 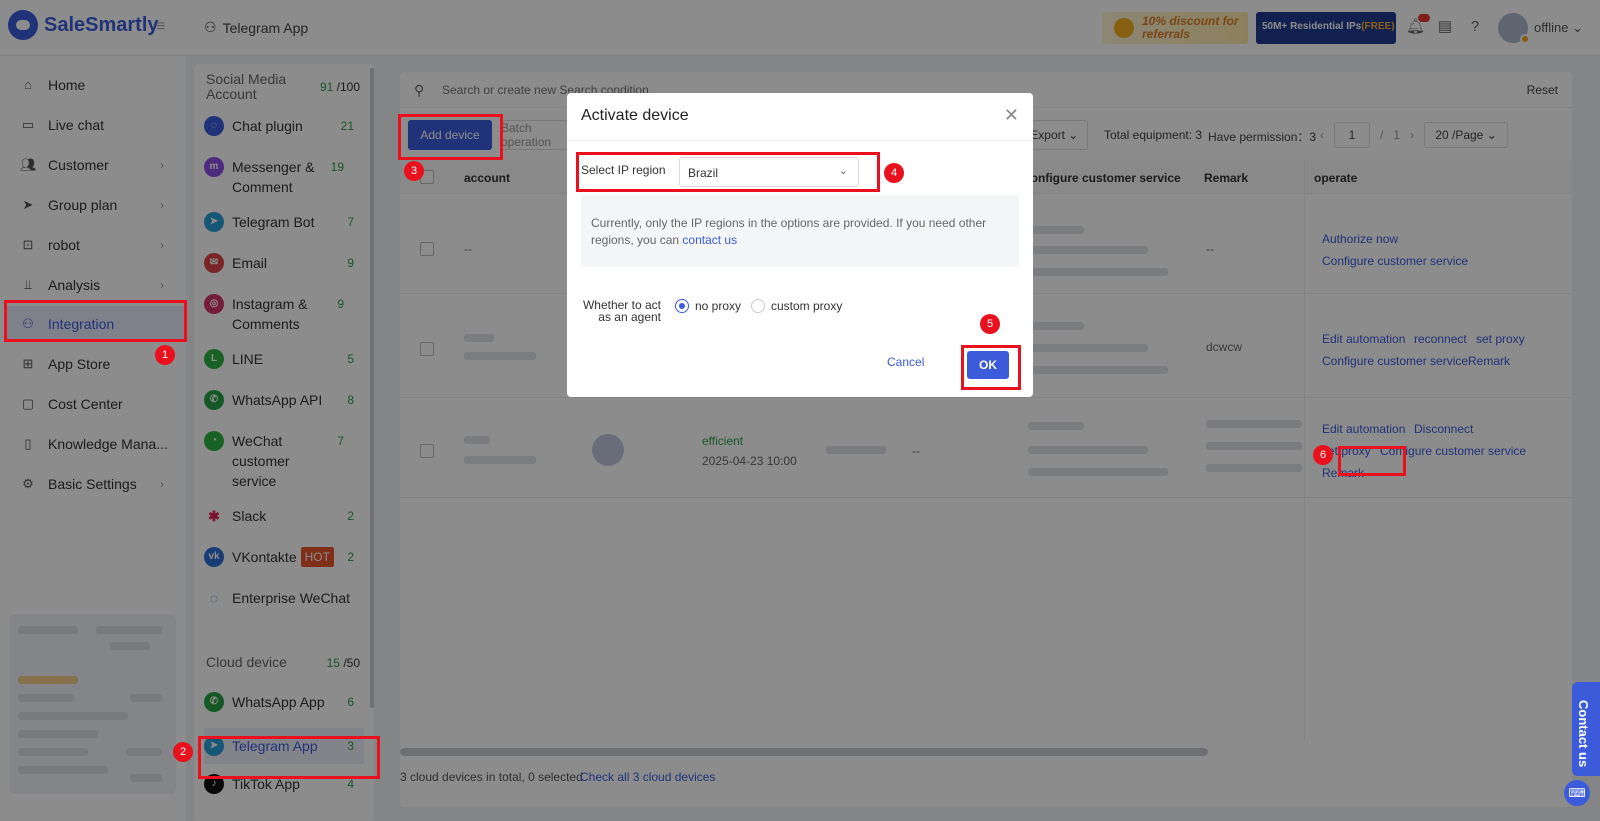 What do you see at coordinates (709, 240) in the screenshot?
I see `contact-us-link: contact us` at bounding box center [709, 240].